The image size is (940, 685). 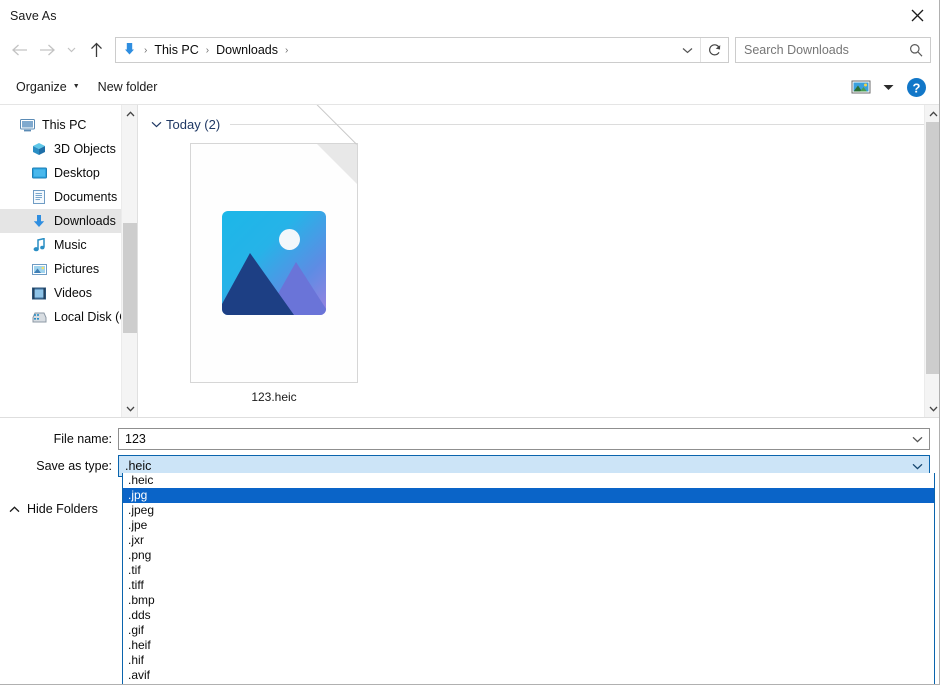 I want to click on recent-locations-button, so click(x=71, y=50).